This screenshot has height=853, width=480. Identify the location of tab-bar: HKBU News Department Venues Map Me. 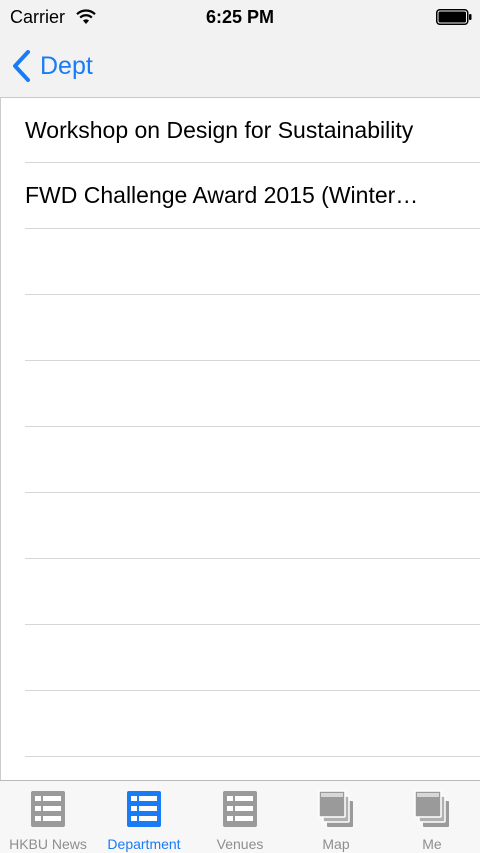
(240, 816).